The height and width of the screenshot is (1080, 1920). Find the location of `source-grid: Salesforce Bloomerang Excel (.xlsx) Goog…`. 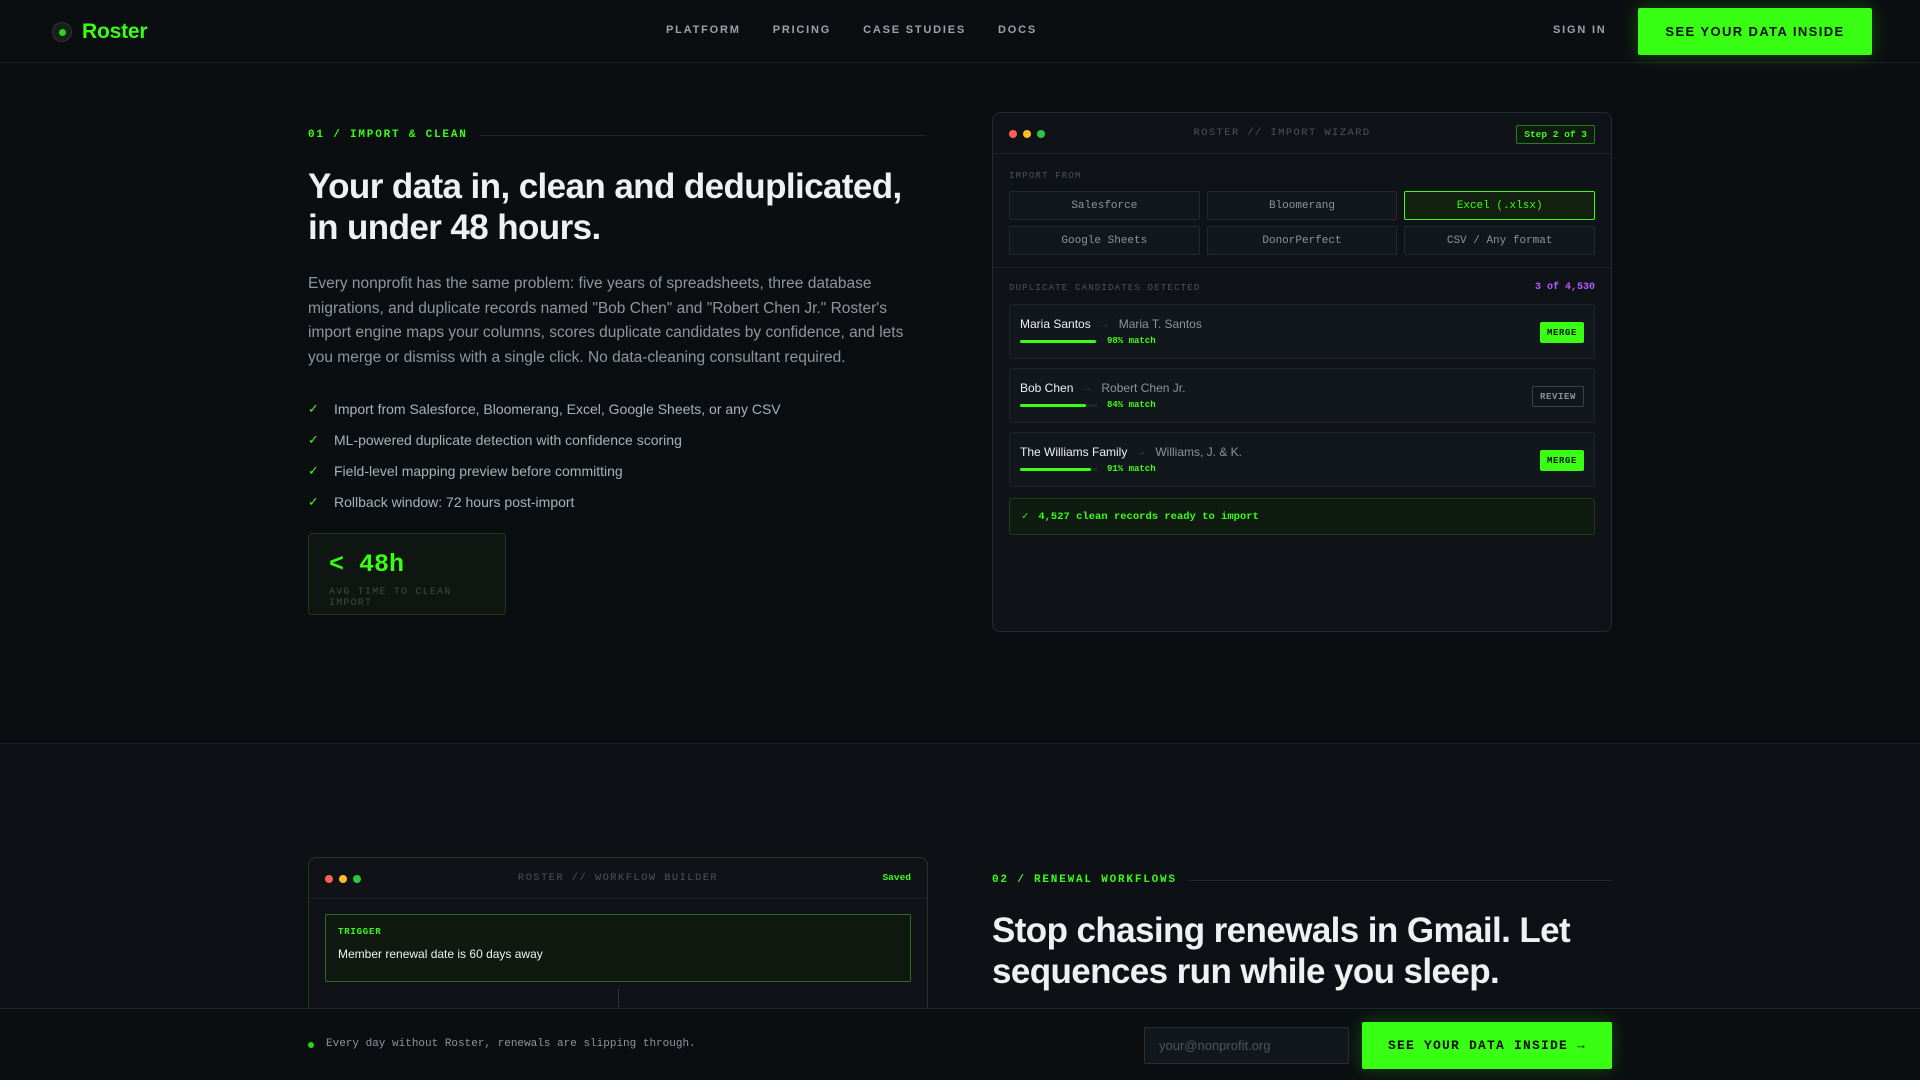

source-grid: Salesforce Bloomerang Excel (.xlsx) Goog… is located at coordinates (1302, 223).